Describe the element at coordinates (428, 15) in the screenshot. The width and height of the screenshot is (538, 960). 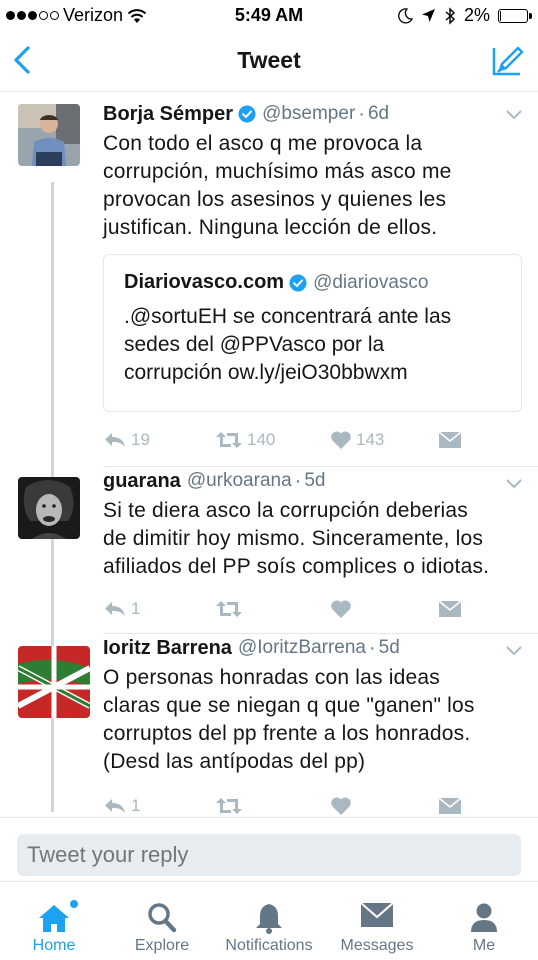
I see `location-arrow-icon` at that location.